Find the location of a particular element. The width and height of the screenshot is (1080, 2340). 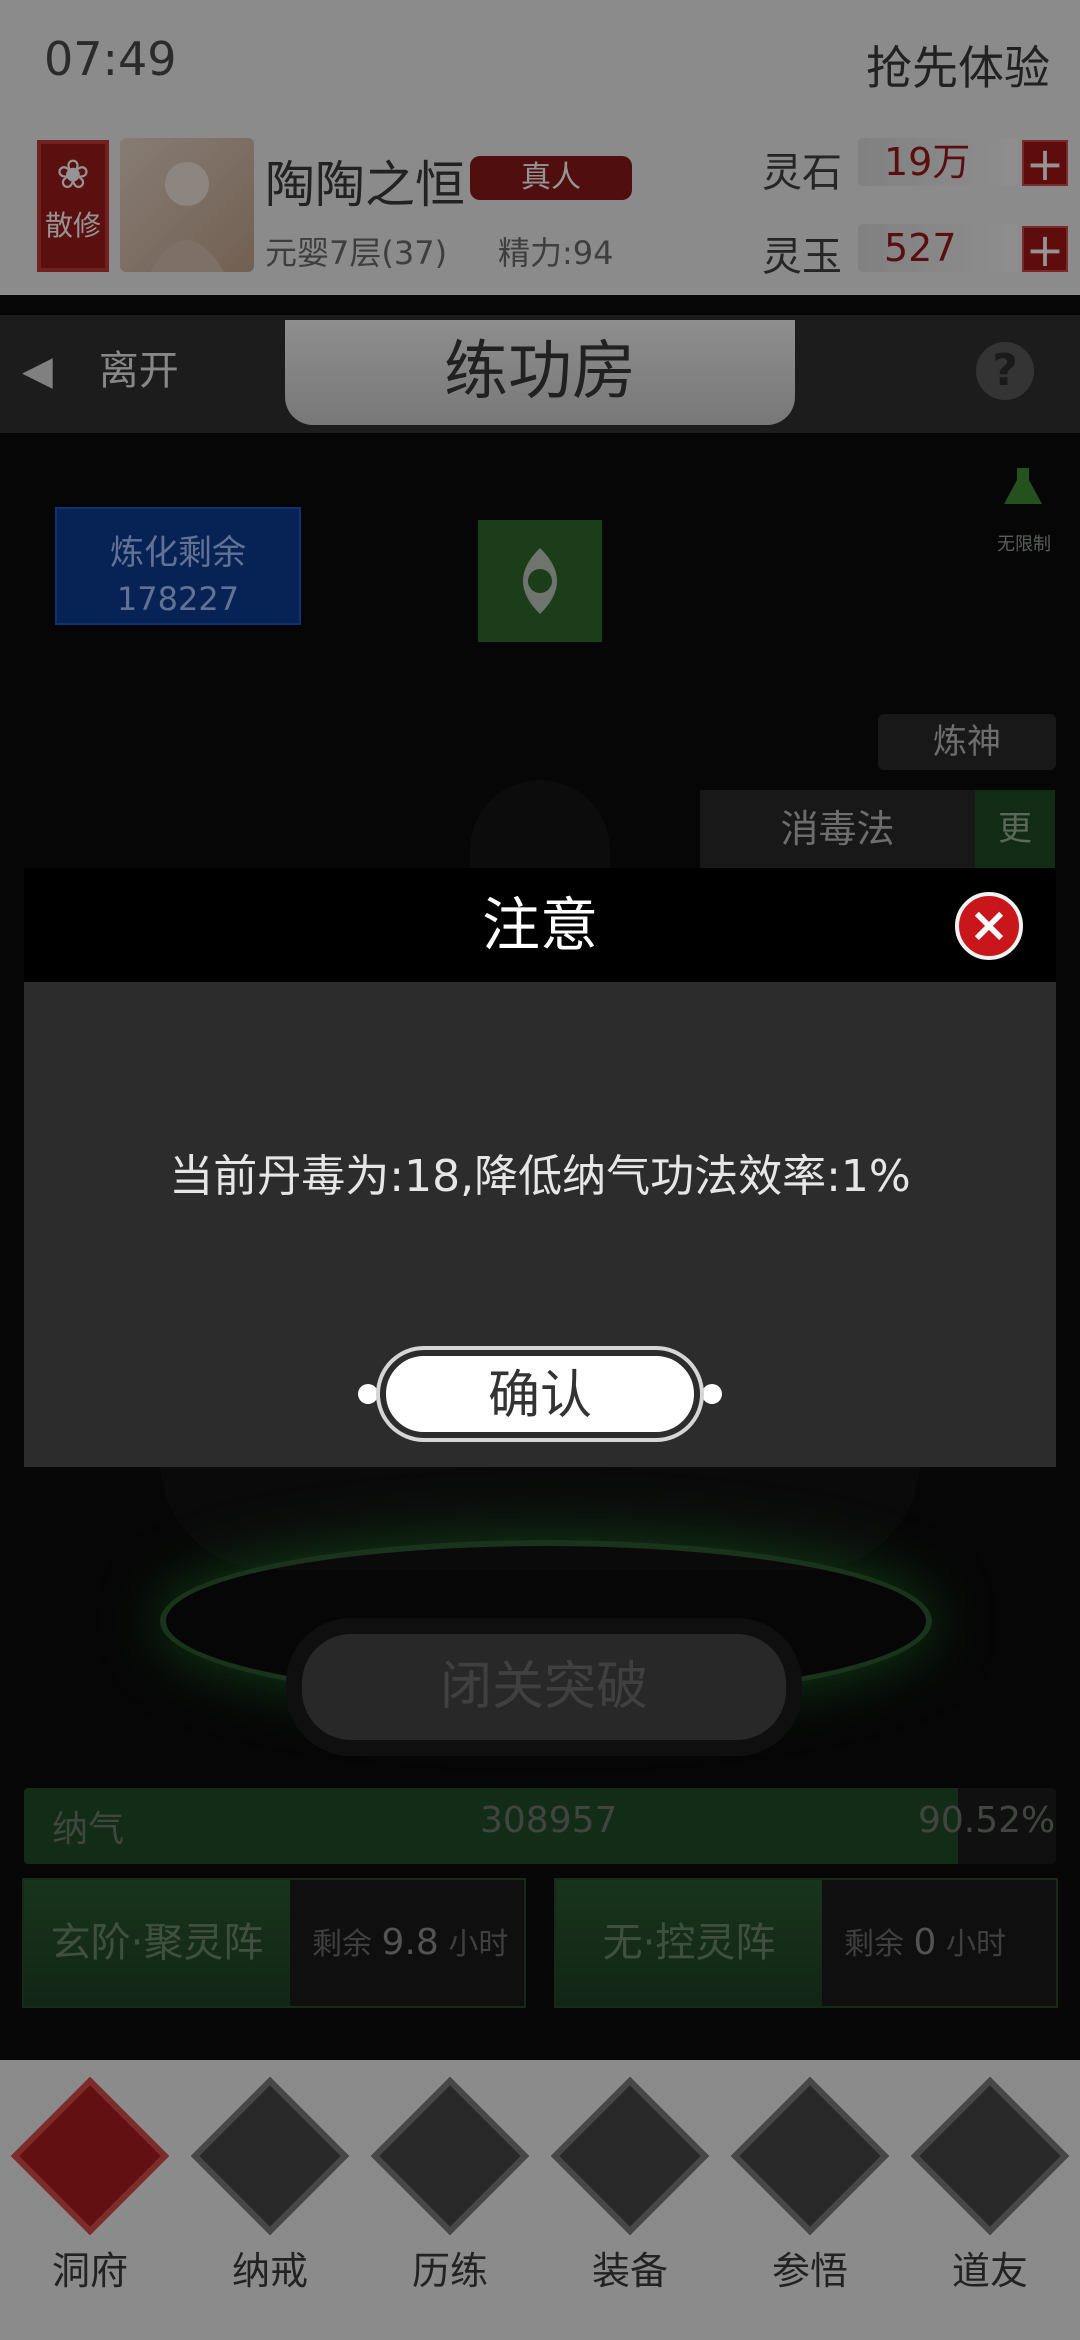

dialog-title: 注意 is located at coordinates (539, 925).